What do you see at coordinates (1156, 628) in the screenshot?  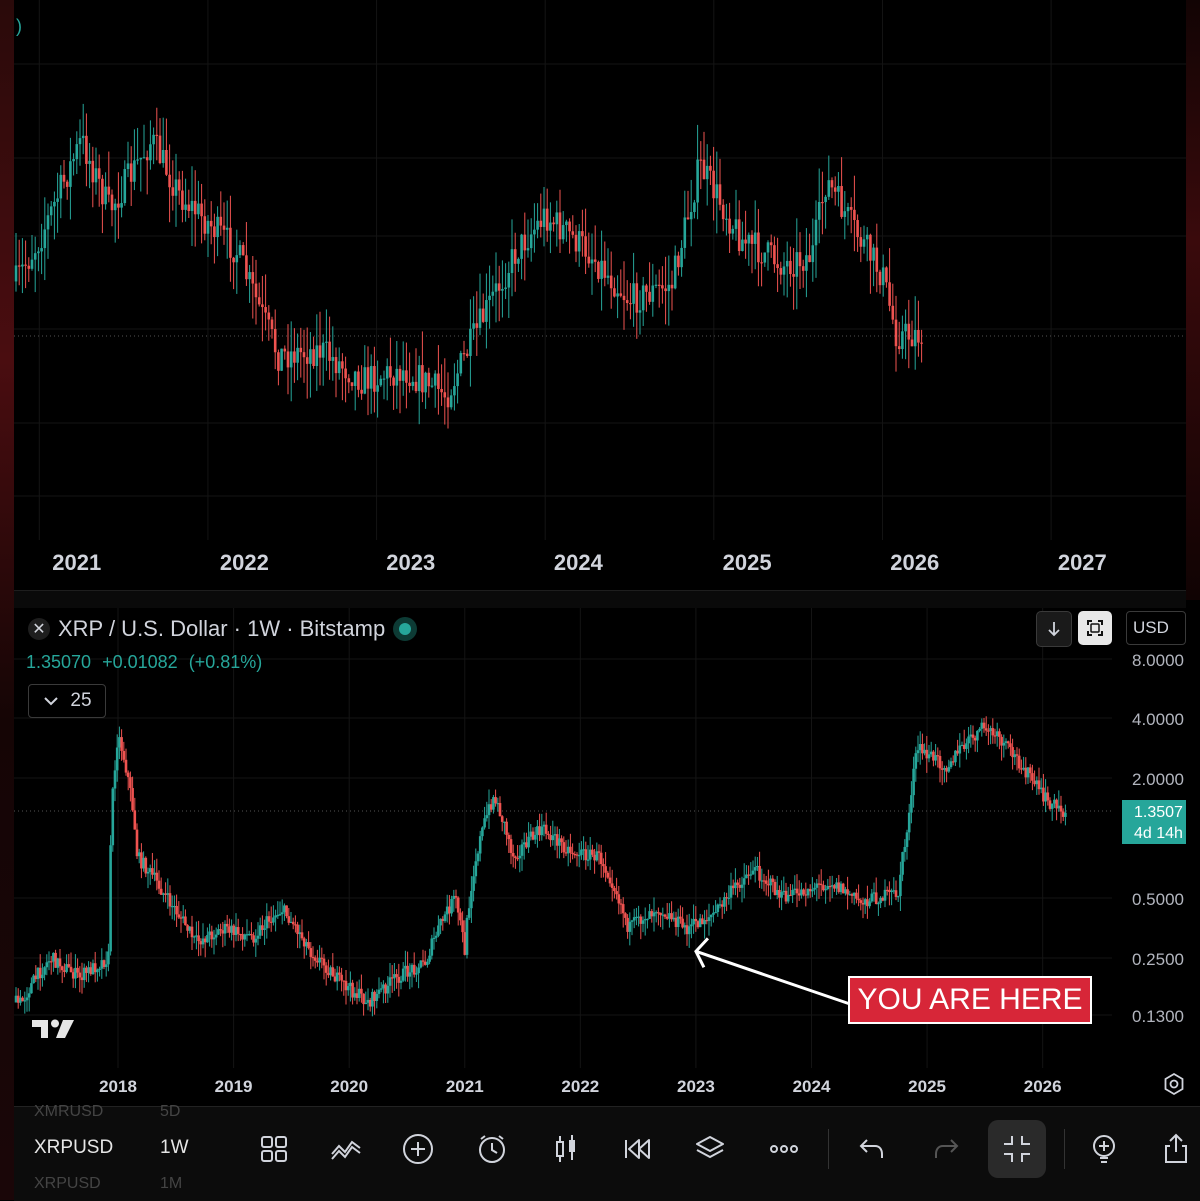 I see `currency-selector: USD` at bounding box center [1156, 628].